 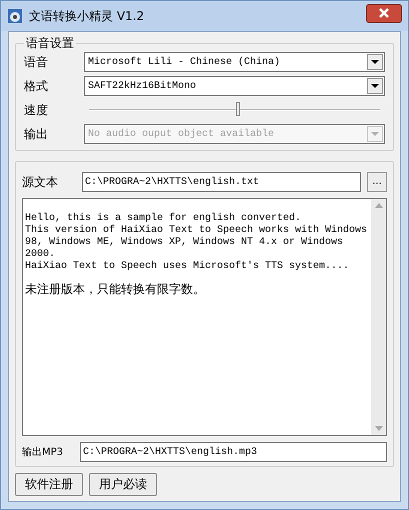 I want to click on text-line: 2000., so click(x=40, y=254).